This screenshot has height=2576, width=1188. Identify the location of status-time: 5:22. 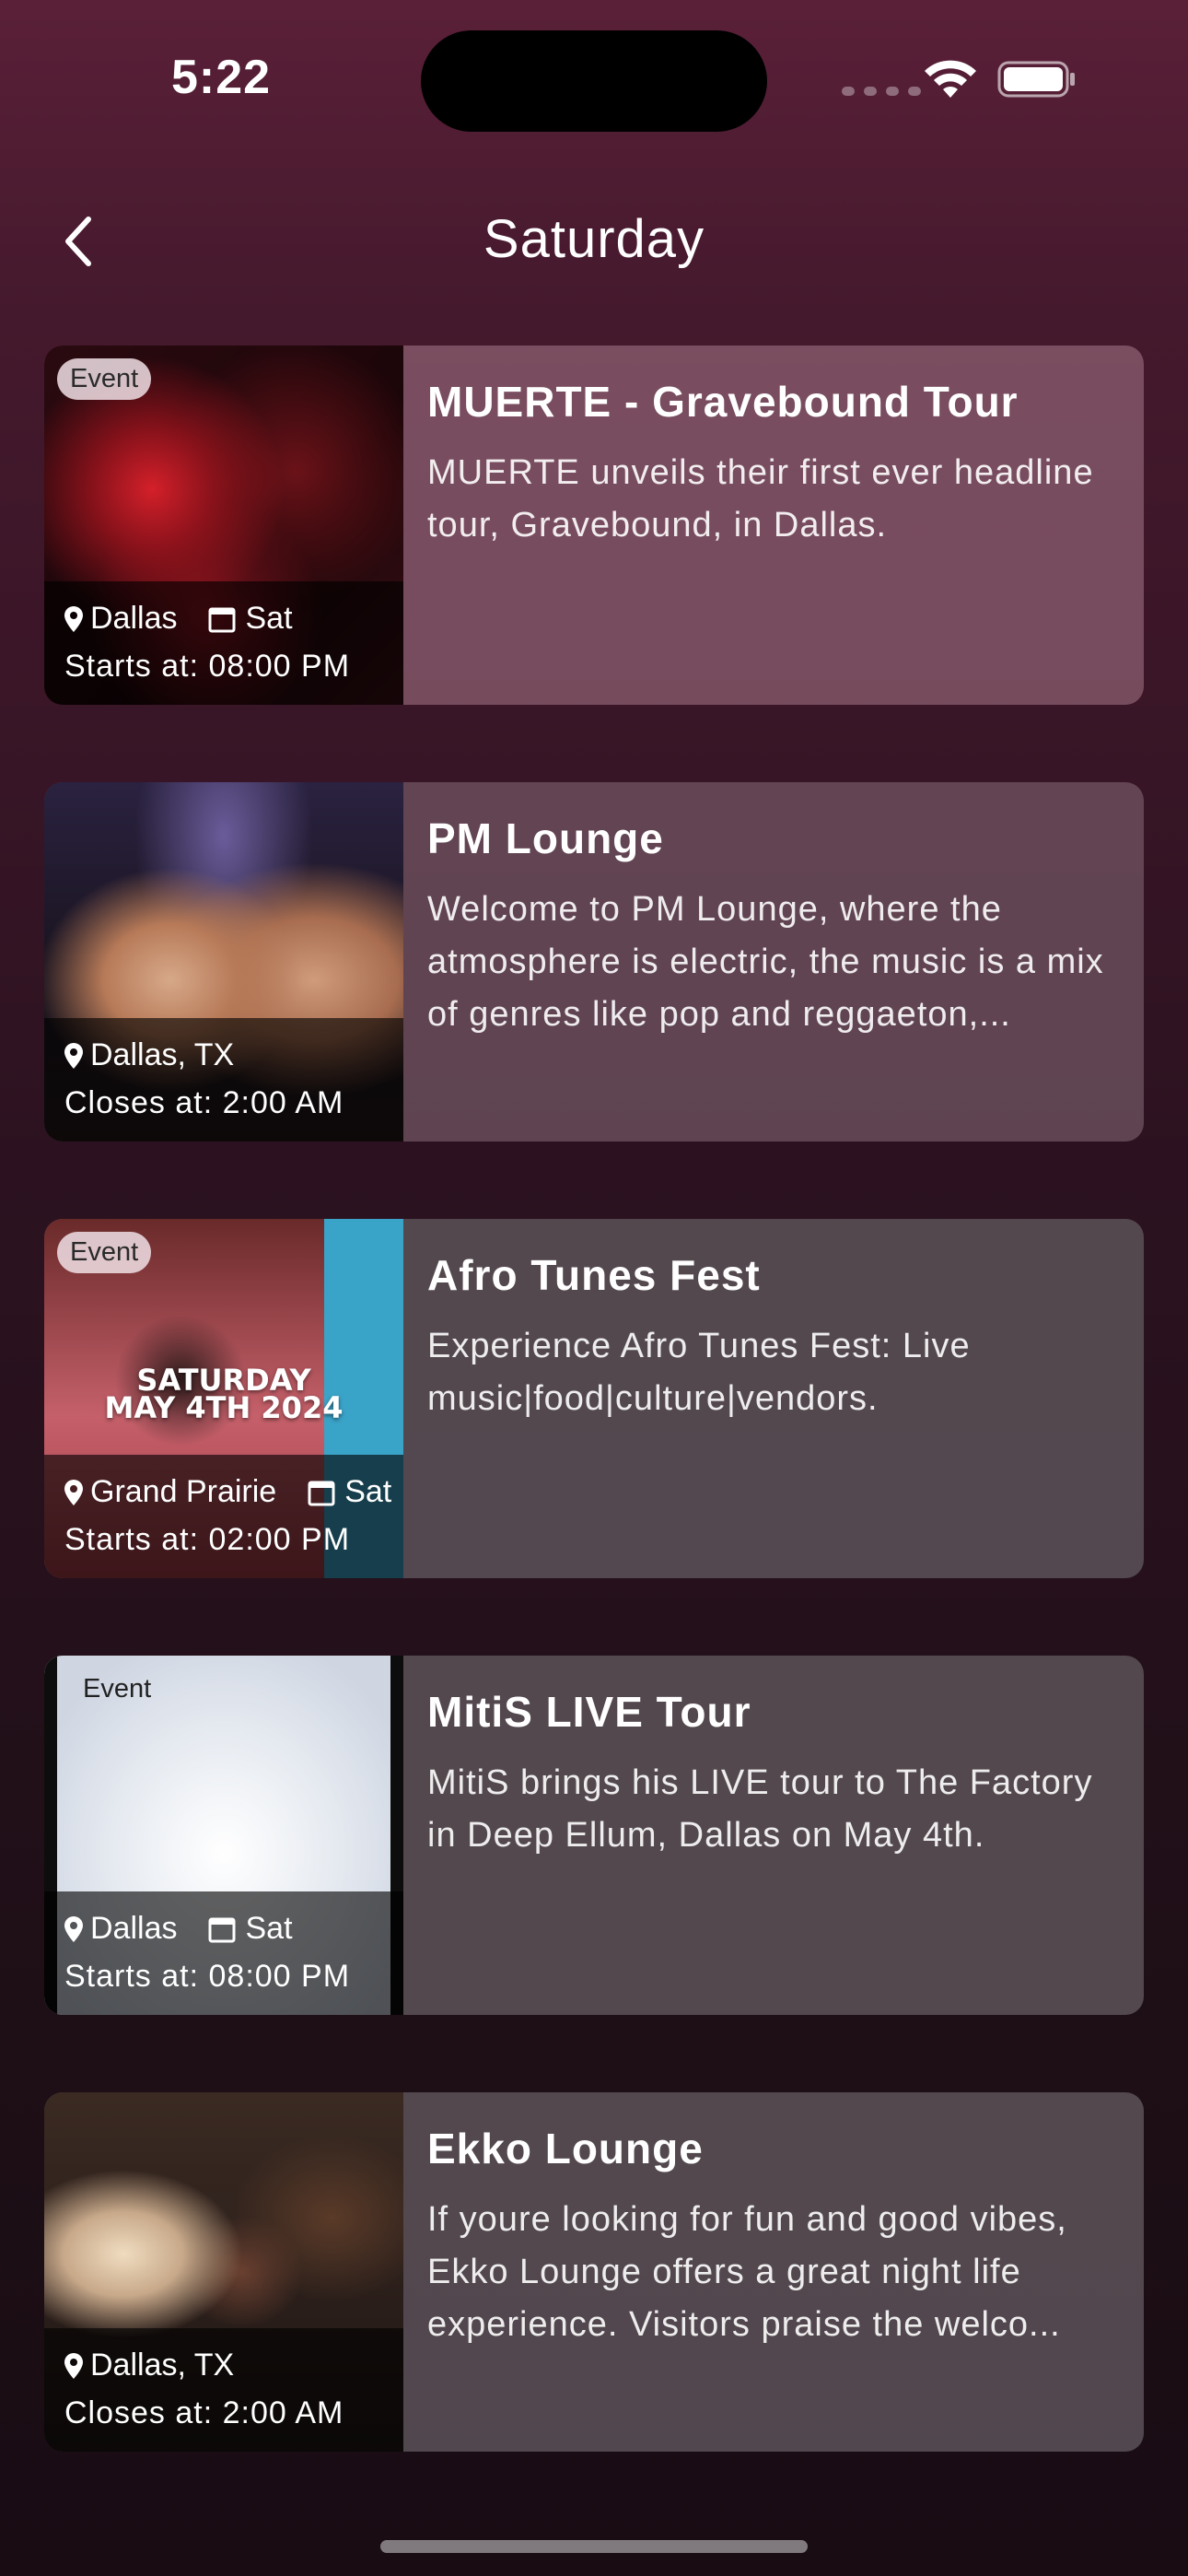
(221, 77).